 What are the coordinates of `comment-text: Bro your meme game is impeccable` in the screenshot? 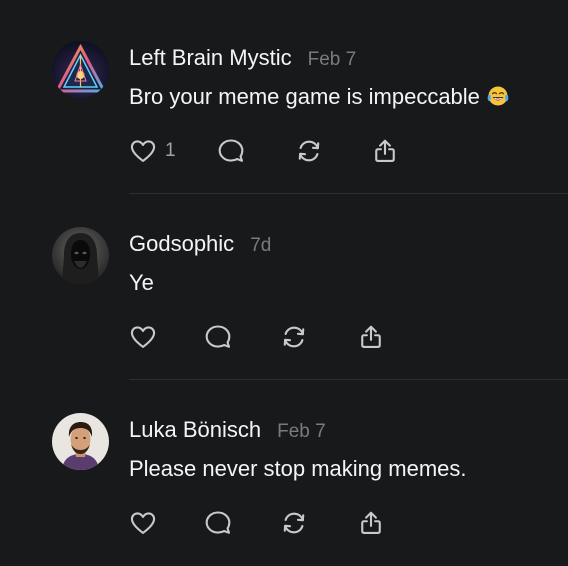 It's located at (304, 96).